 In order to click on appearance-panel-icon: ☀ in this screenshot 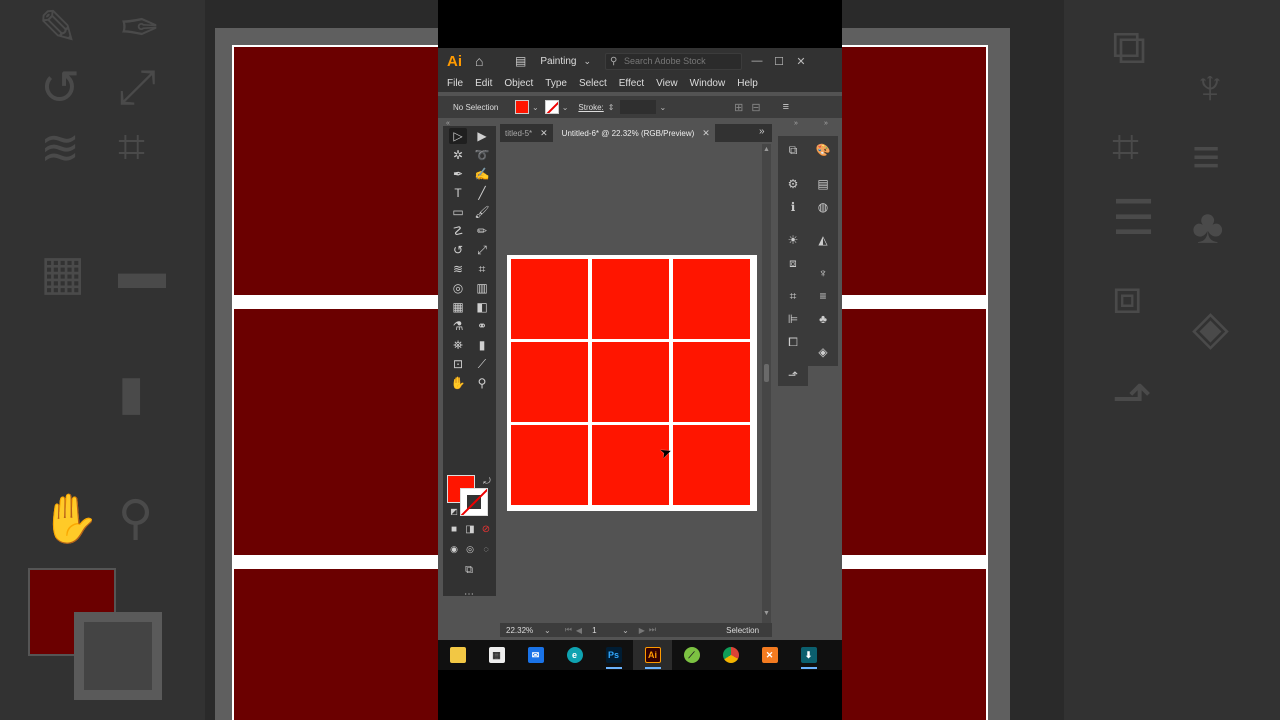, I will do `click(793, 240)`.